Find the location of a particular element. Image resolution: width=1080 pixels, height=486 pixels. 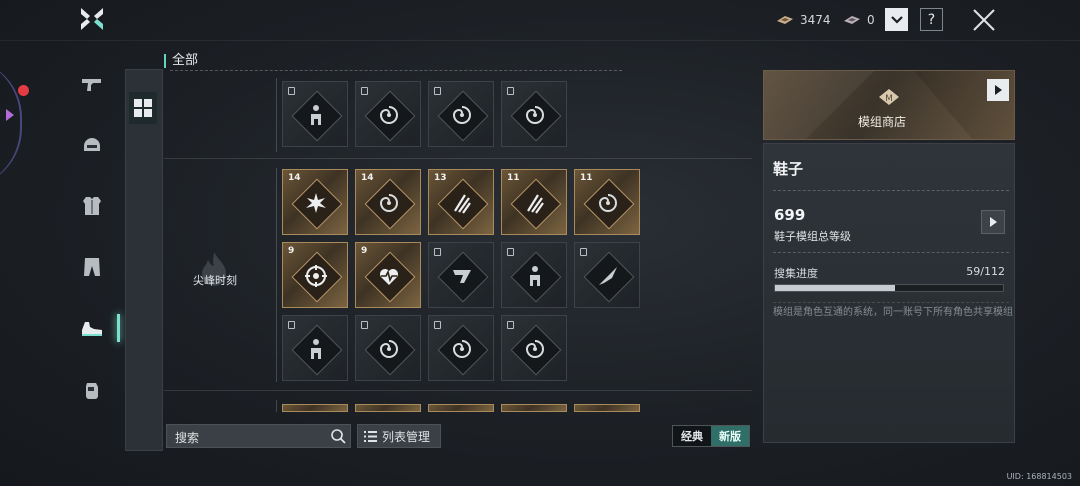

top-bar is located at coordinates (540, 20).